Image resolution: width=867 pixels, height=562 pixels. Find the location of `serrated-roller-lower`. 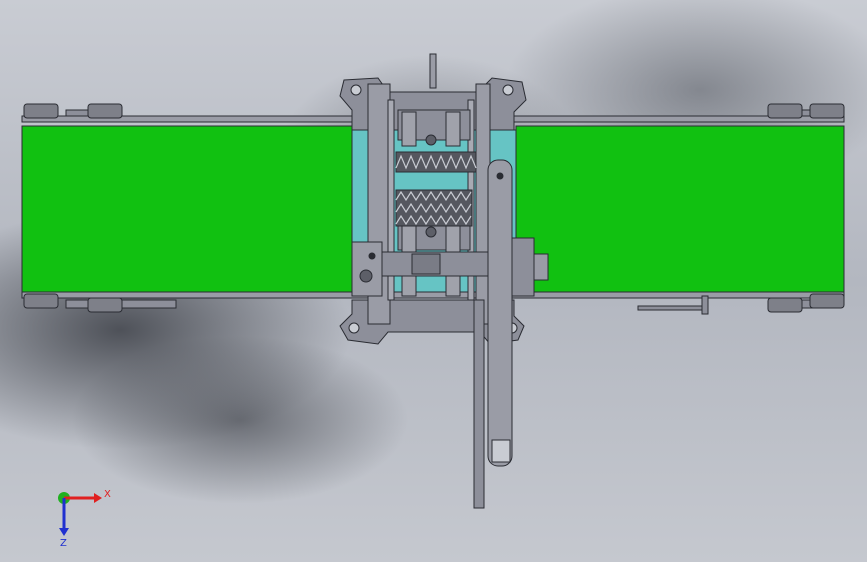

serrated-roller-lower is located at coordinates (434, 208).